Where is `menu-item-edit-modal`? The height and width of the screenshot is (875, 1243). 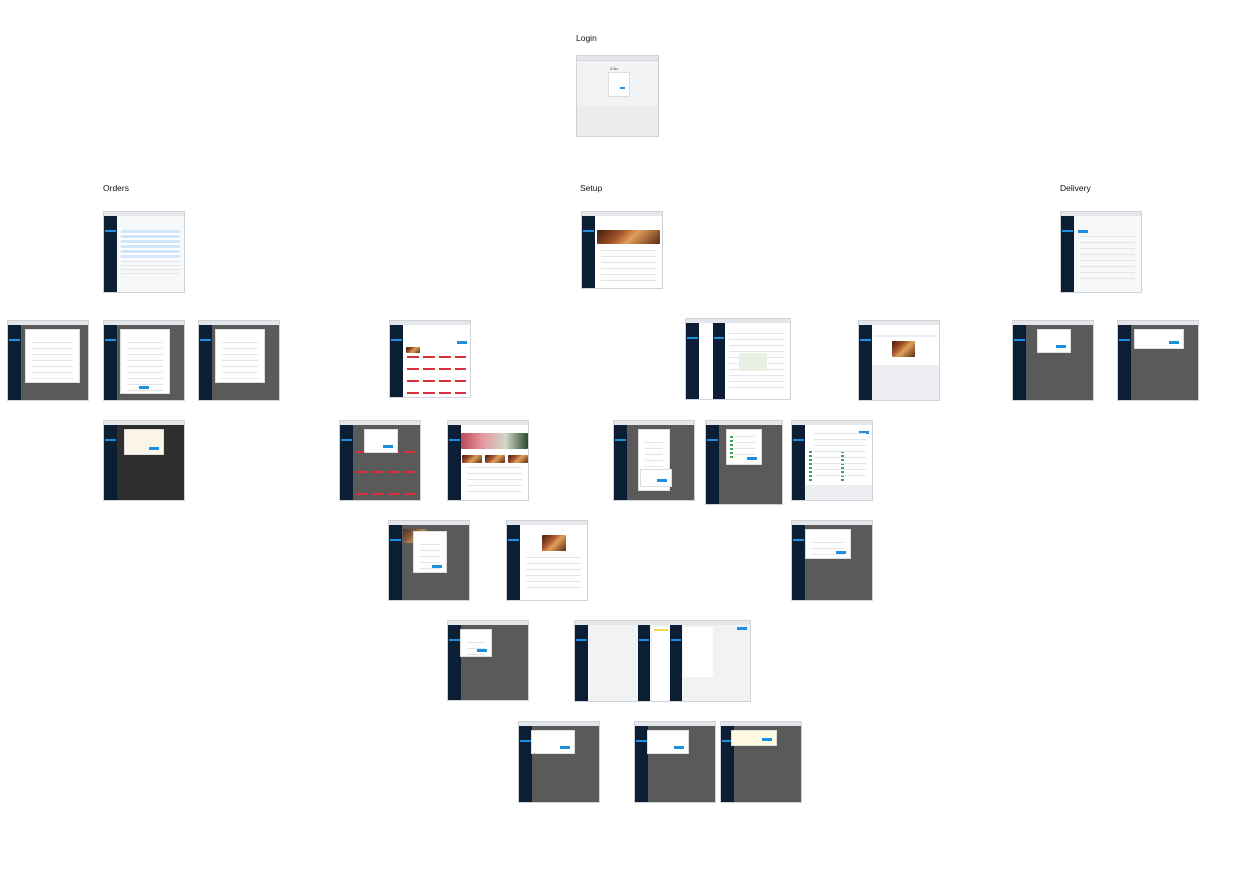
menu-item-edit-modal is located at coordinates (380, 460).